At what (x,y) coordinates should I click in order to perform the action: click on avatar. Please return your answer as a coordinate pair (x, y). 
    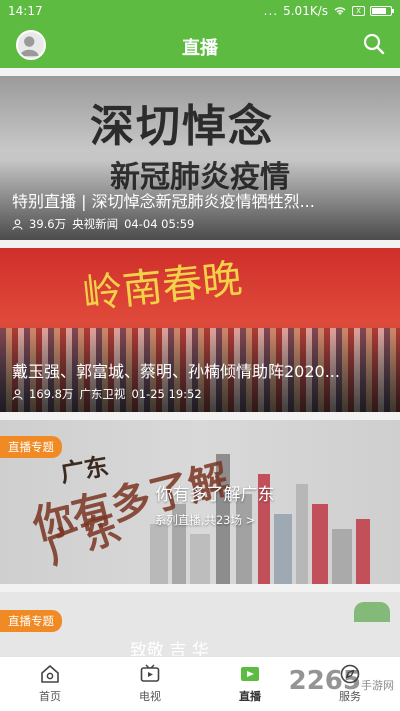
    Looking at the image, I should click on (31, 45).